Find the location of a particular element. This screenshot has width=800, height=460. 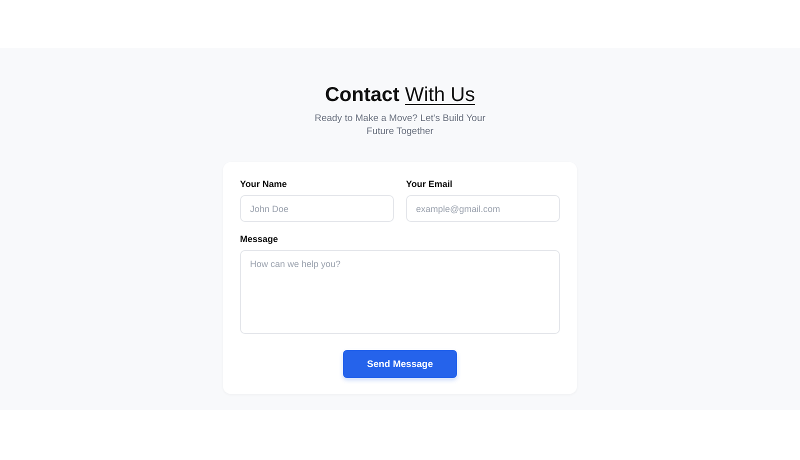

section-title: Contact With Us is located at coordinates (399, 95).